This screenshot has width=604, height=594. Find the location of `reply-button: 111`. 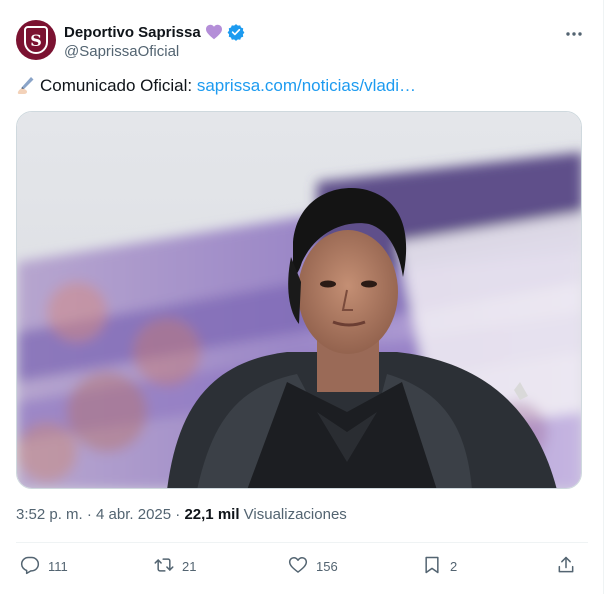

reply-button: 111 is located at coordinates (44, 566).